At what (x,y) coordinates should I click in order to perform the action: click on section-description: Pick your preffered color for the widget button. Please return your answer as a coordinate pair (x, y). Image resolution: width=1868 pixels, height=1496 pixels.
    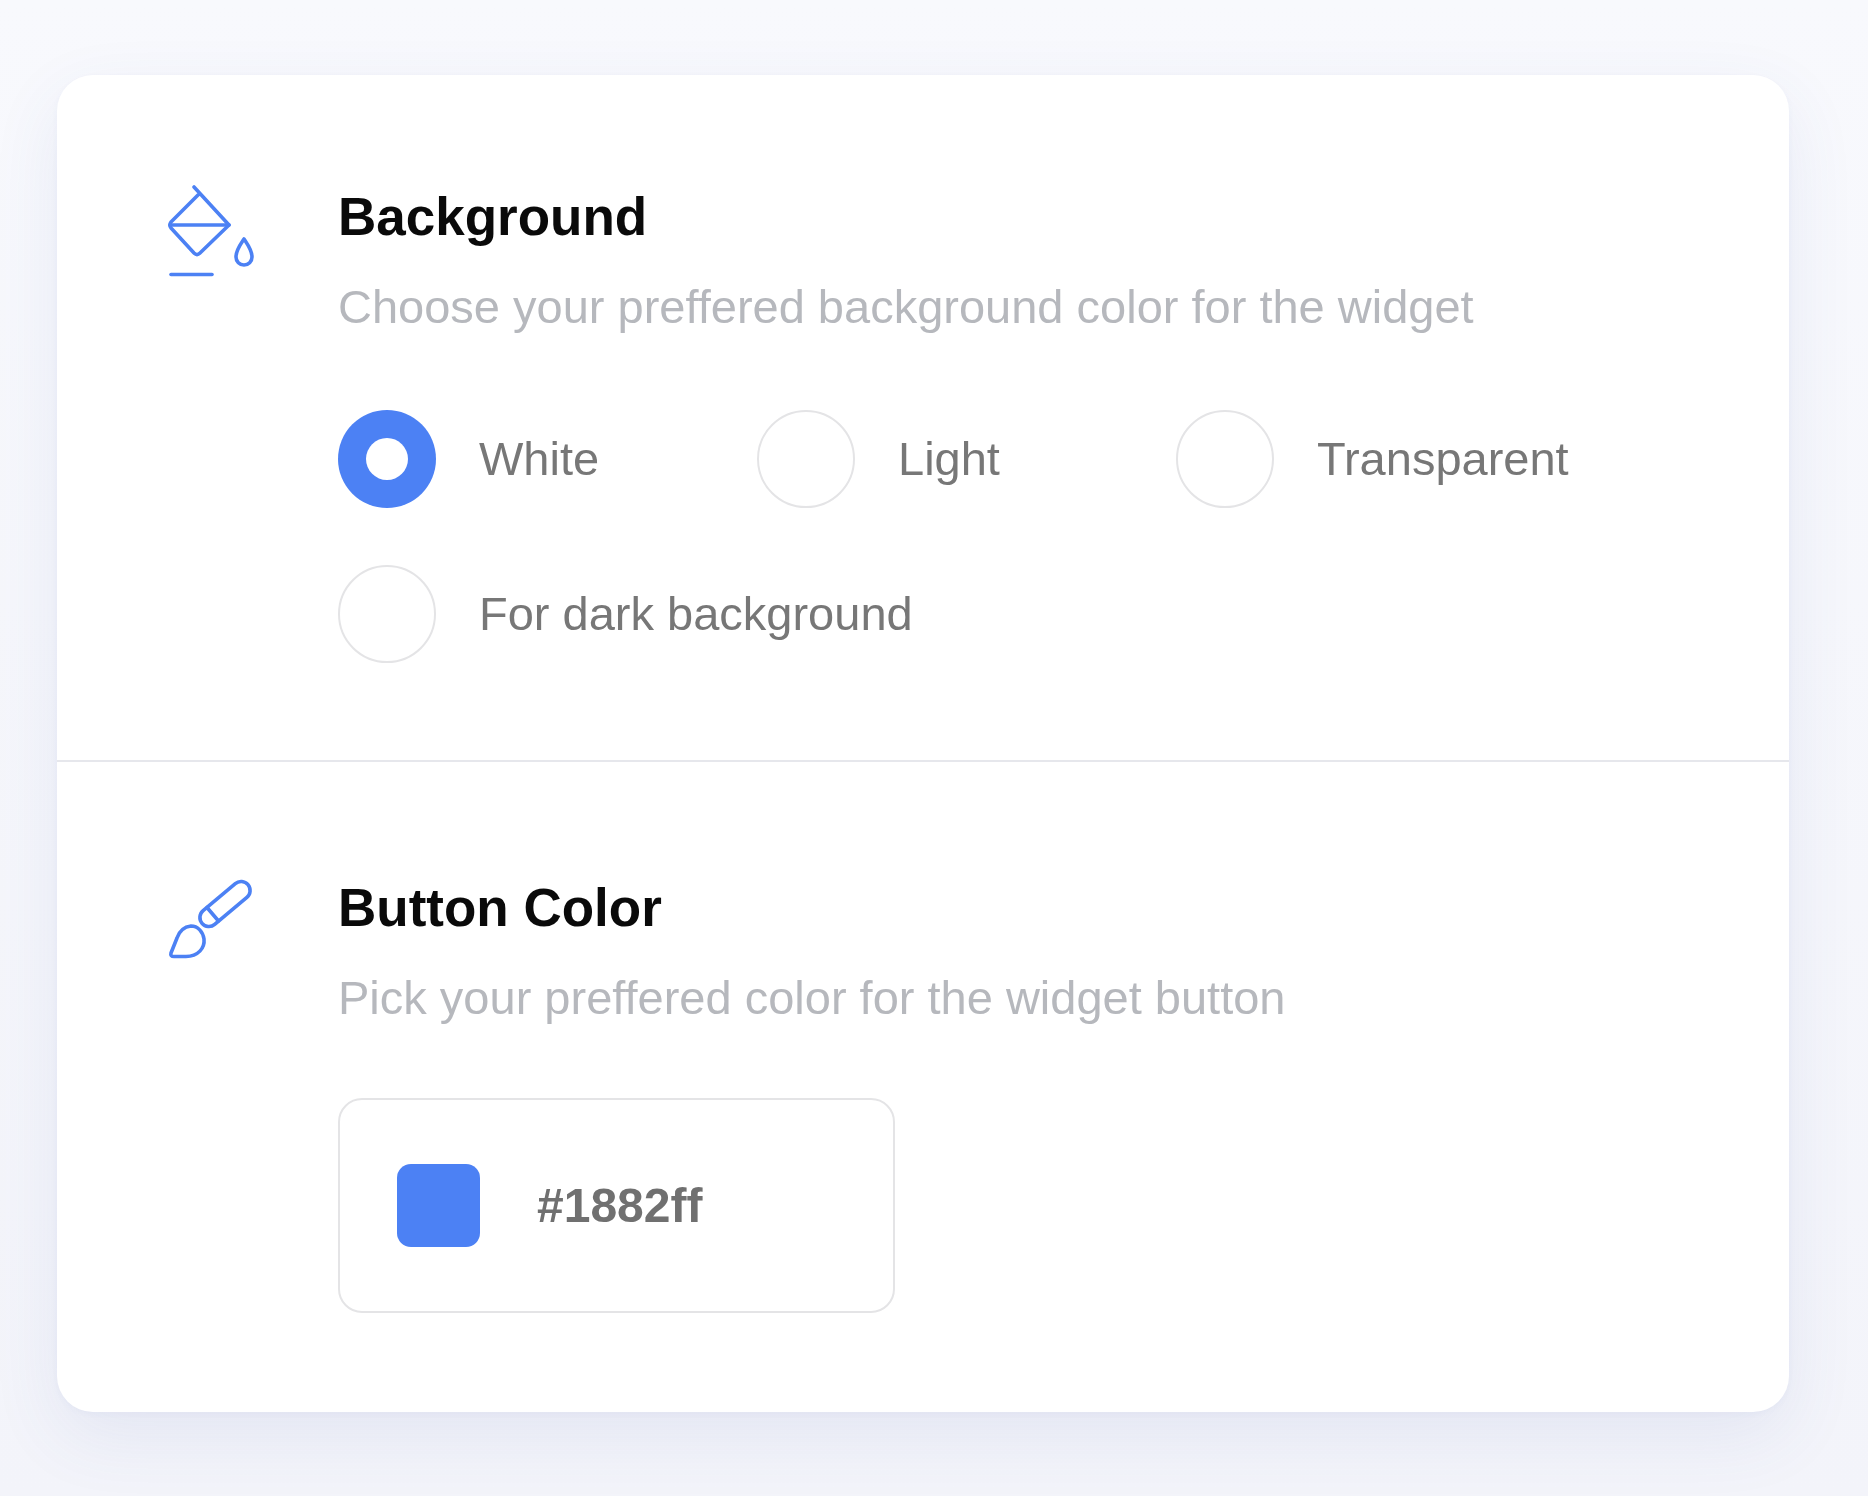
    Looking at the image, I should click on (812, 998).